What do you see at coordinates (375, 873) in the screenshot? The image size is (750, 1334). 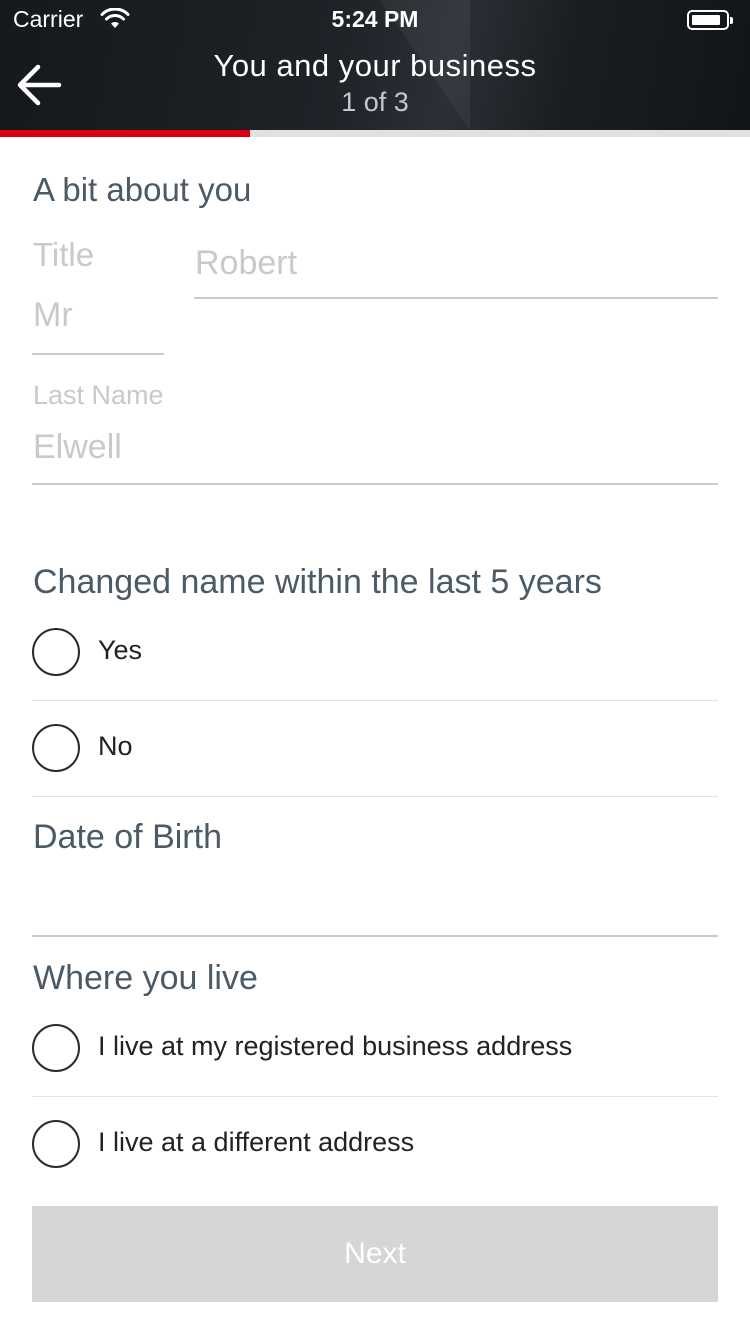 I see `date-of-birth-field: Date of Birth` at bounding box center [375, 873].